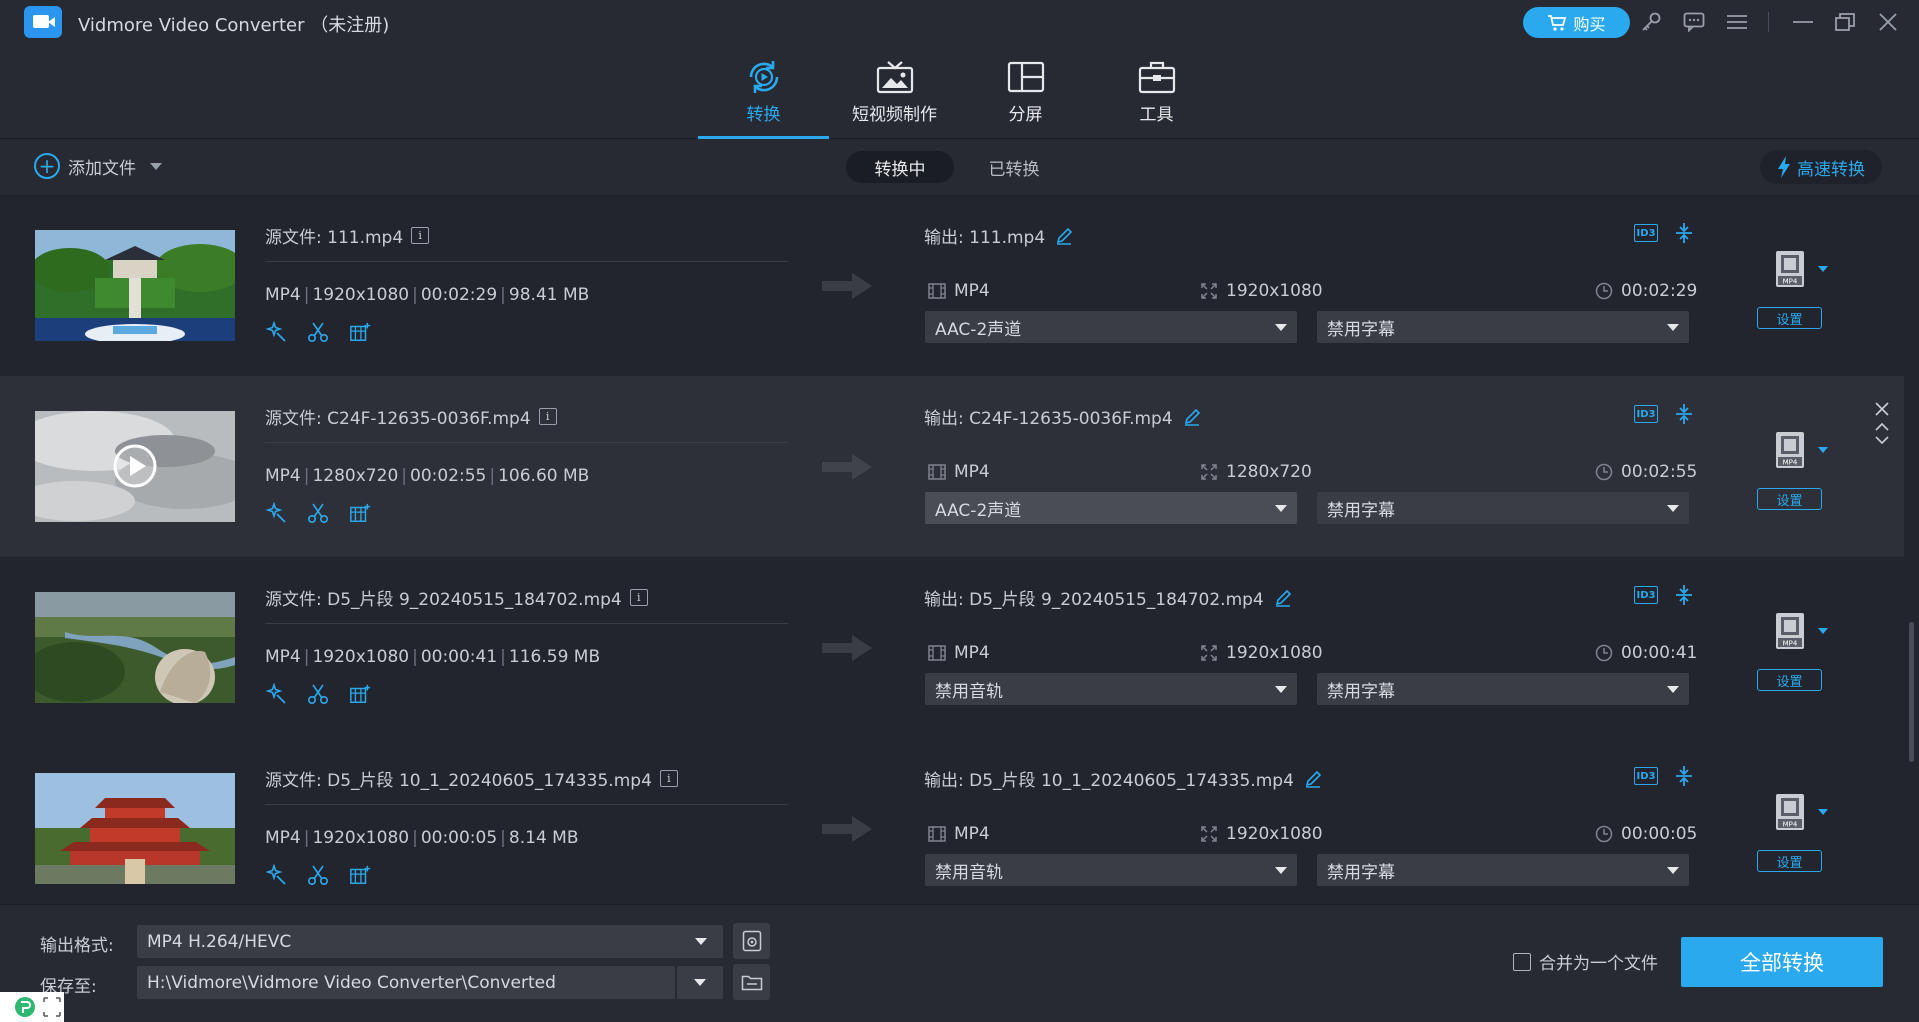 This screenshot has height=1022, width=1919. Describe the element at coordinates (430, 941) in the screenshot. I see `output-format-select: MP4 H.264/HEVC` at that location.